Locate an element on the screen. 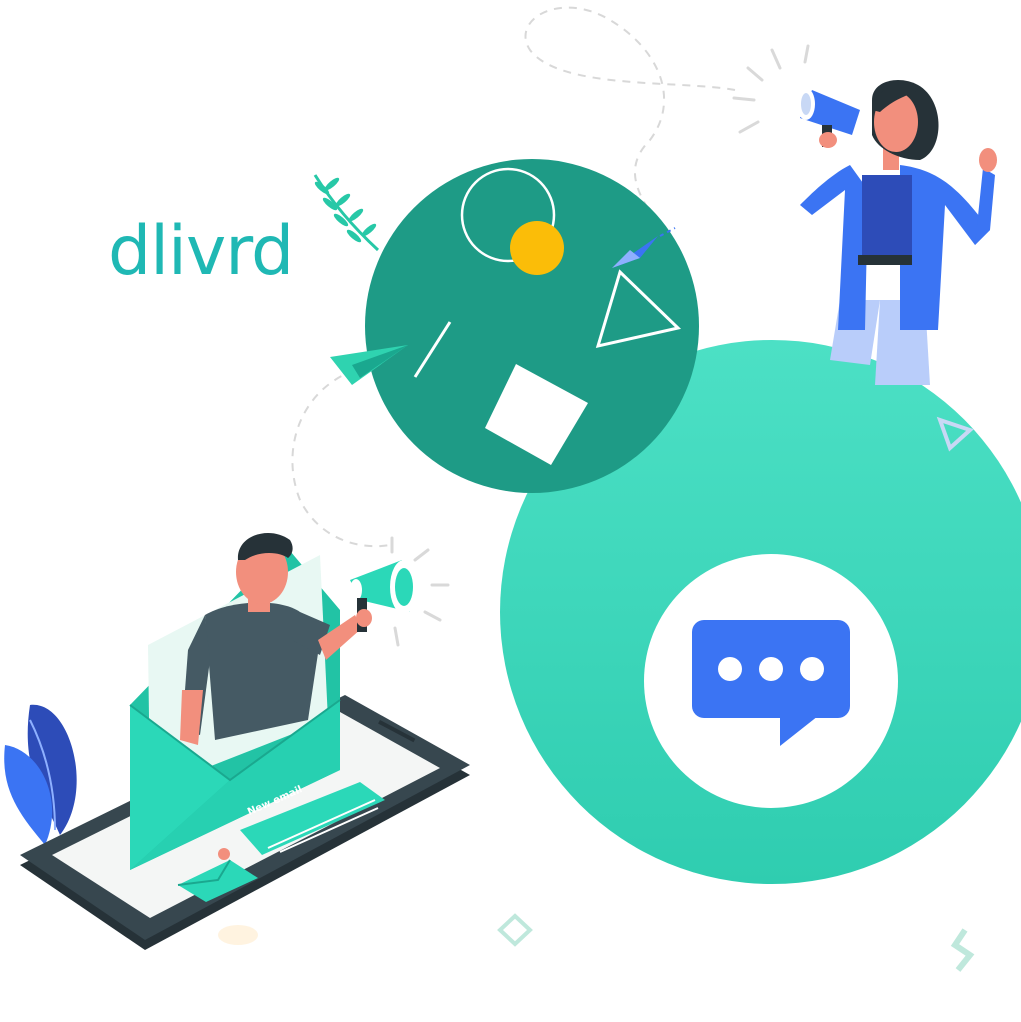 The height and width of the screenshot is (1022, 1021). brand-name: dlivrd is located at coordinates (201, 251).